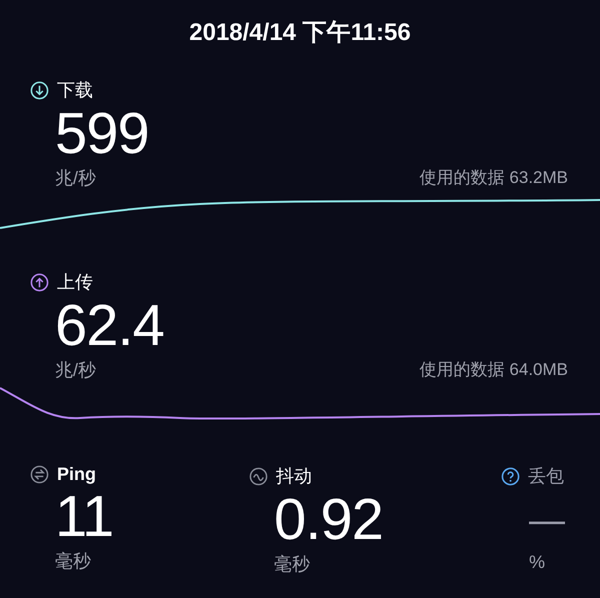 The height and width of the screenshot is (598, 600). I want to click on metric-label: Ping, so click(76, 474).